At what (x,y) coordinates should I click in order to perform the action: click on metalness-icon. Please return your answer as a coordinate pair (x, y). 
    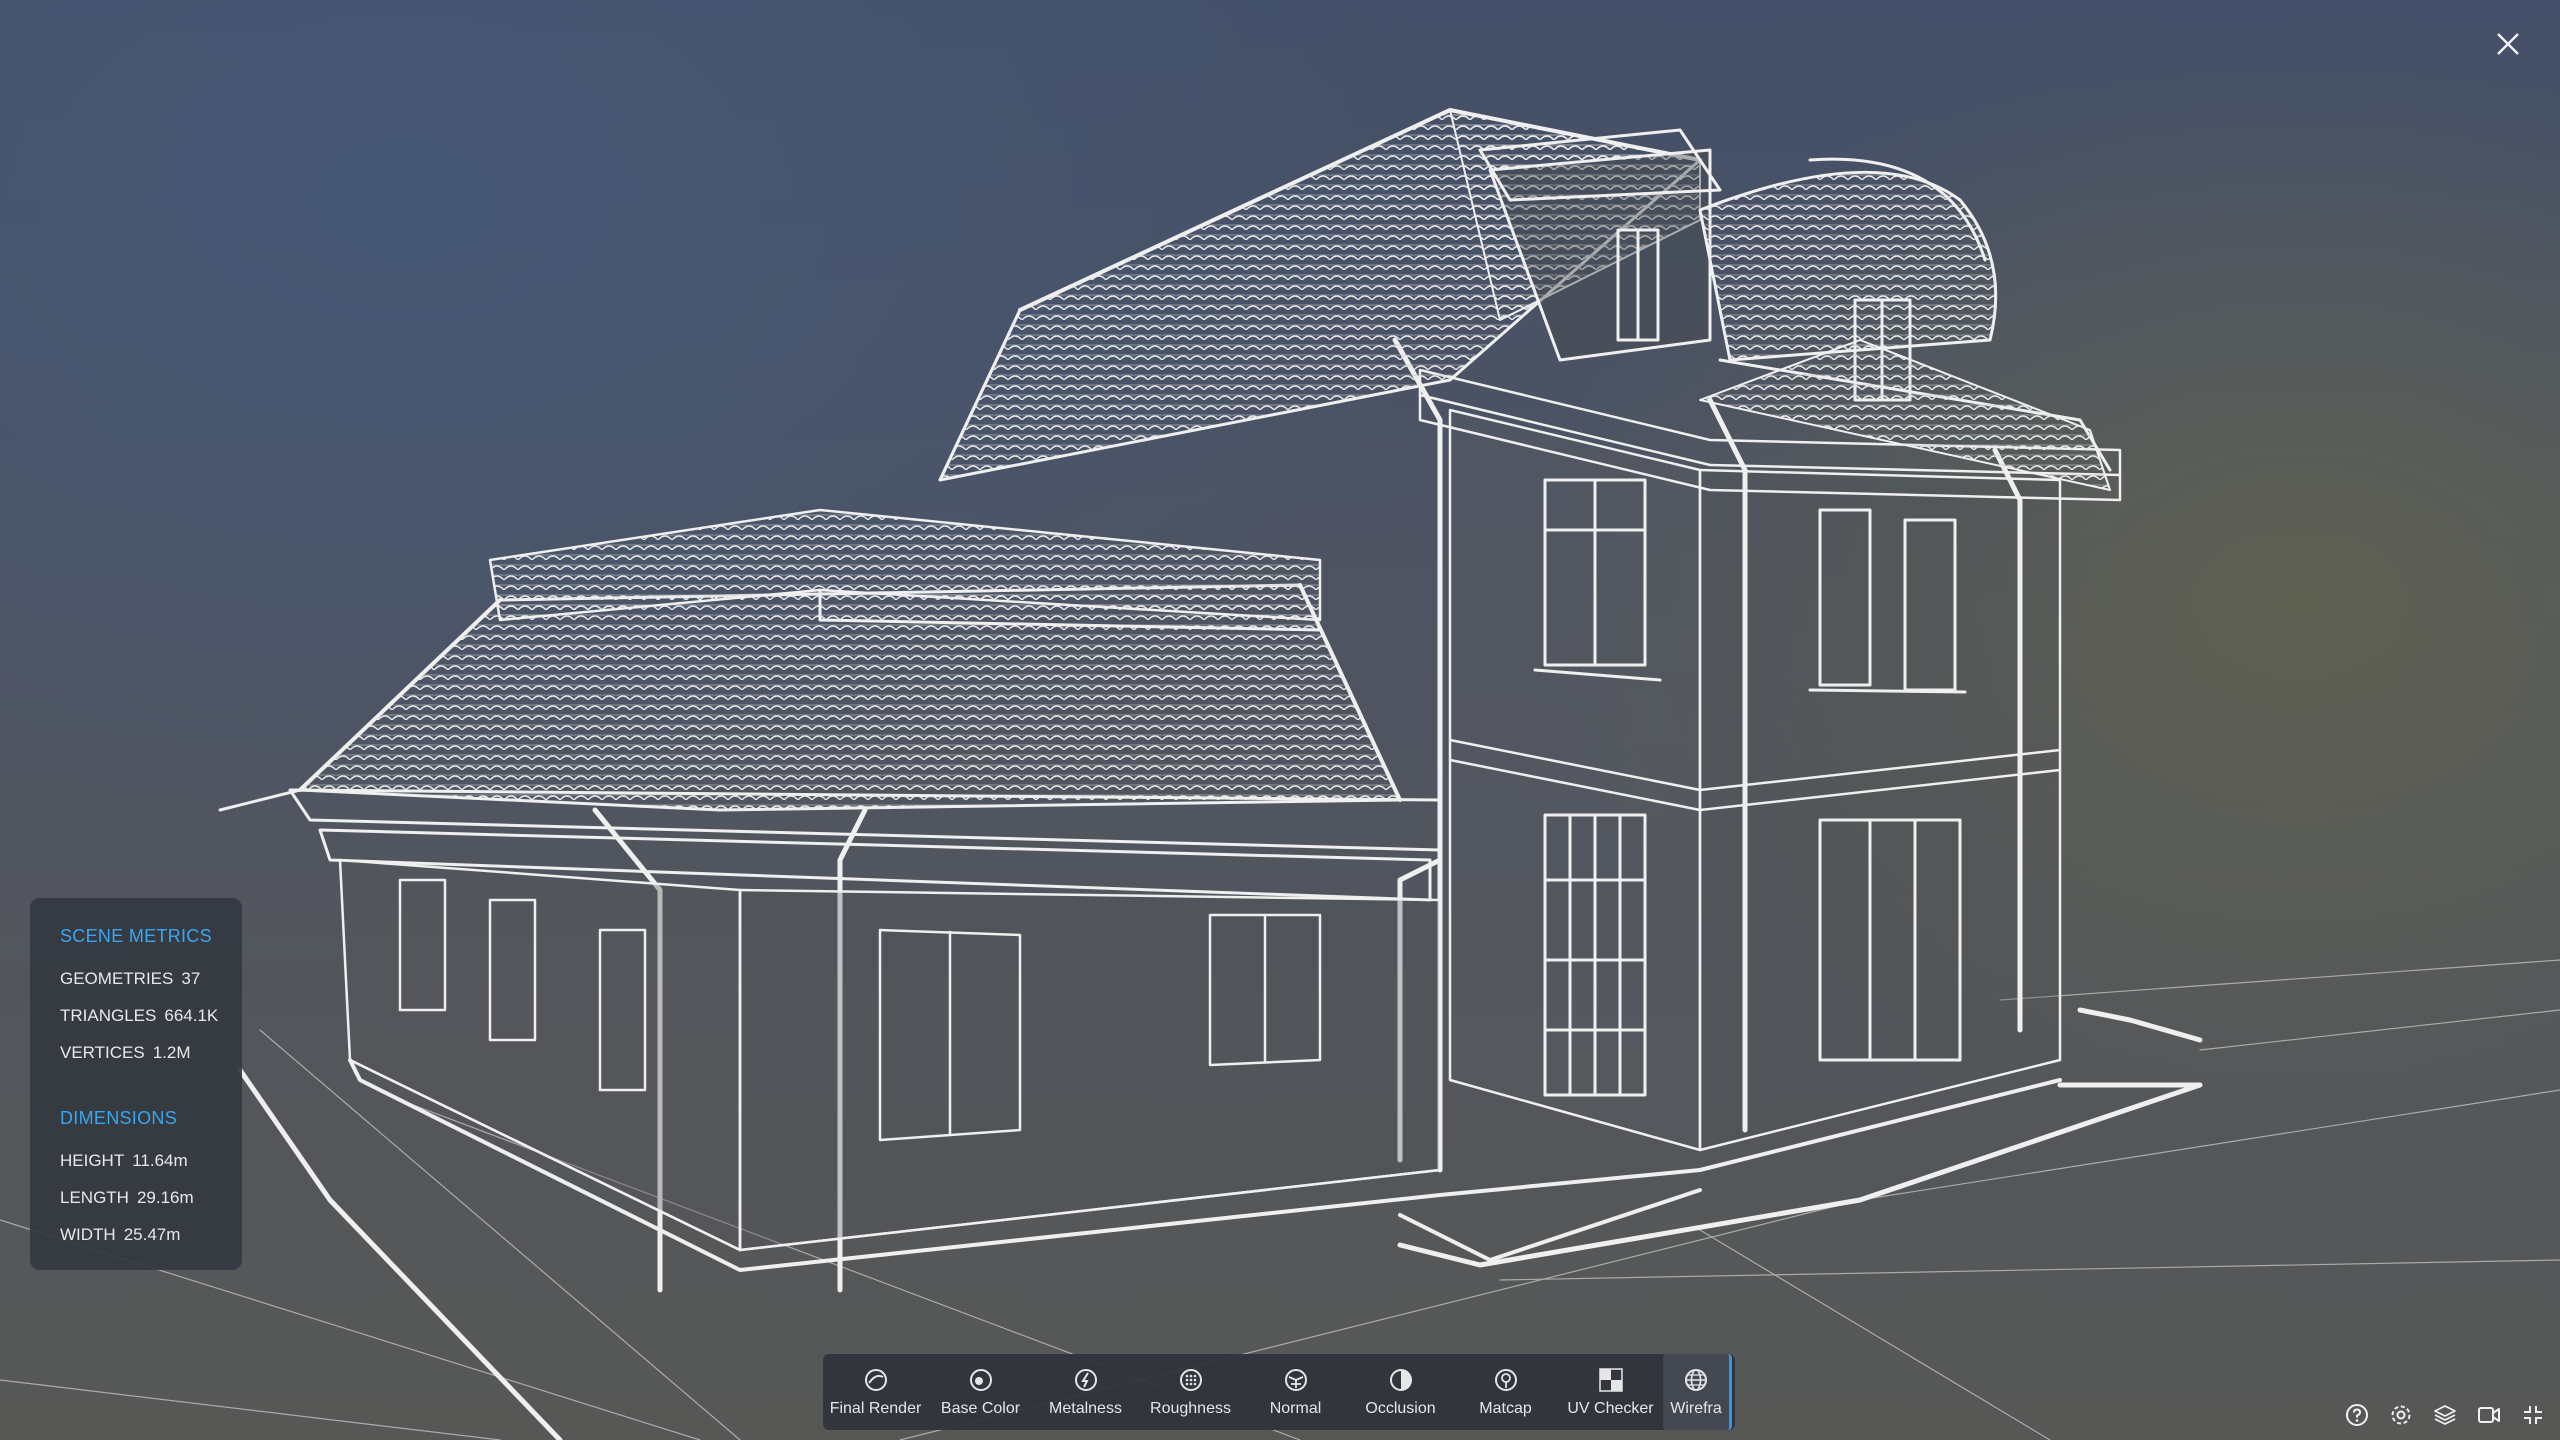
    Looking at the image, I should click on (1086, 1380).